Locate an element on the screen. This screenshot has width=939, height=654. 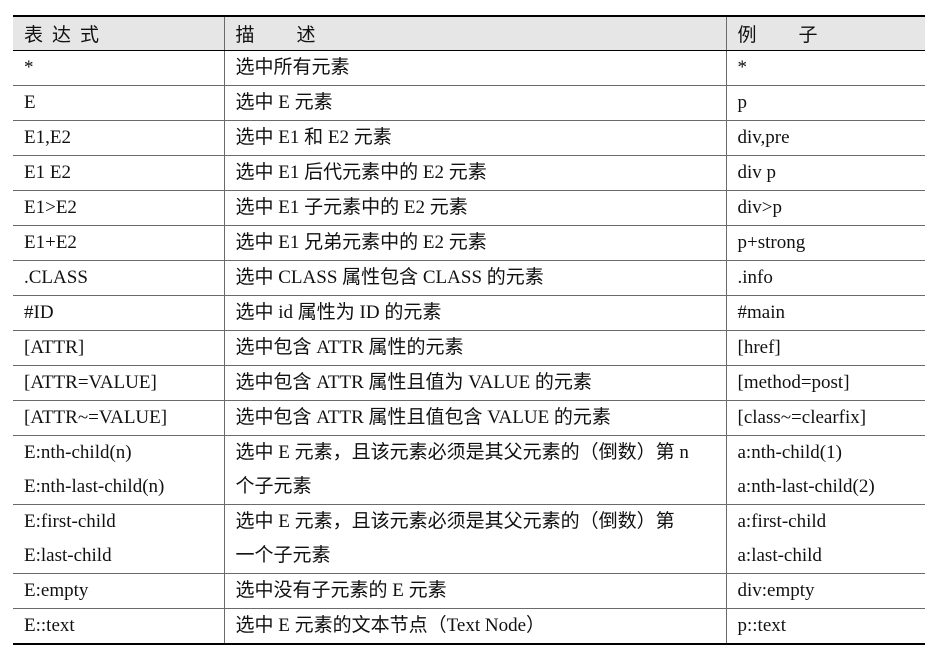
row-example: p is located at coordinates (825, 103).